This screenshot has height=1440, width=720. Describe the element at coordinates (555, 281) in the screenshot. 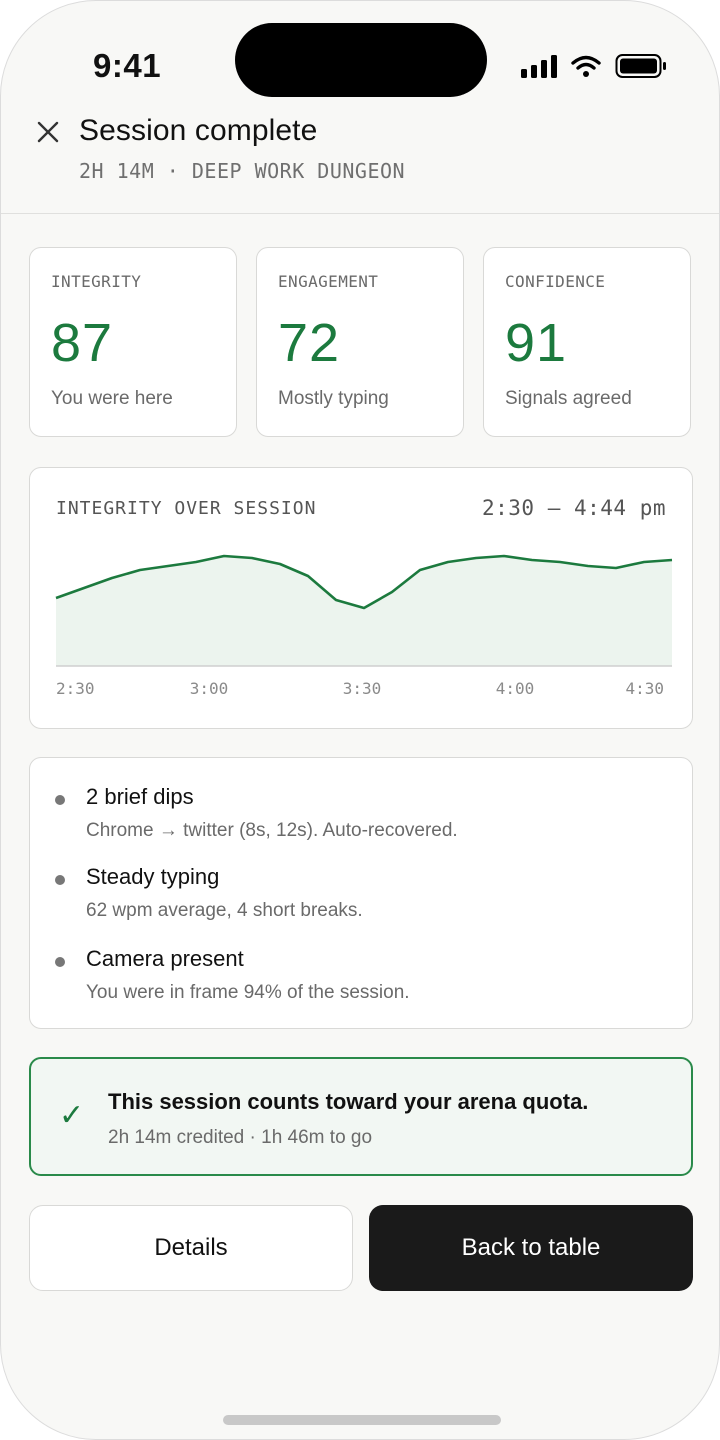

I see `confidence-label: CONFIDENCE` at that location.